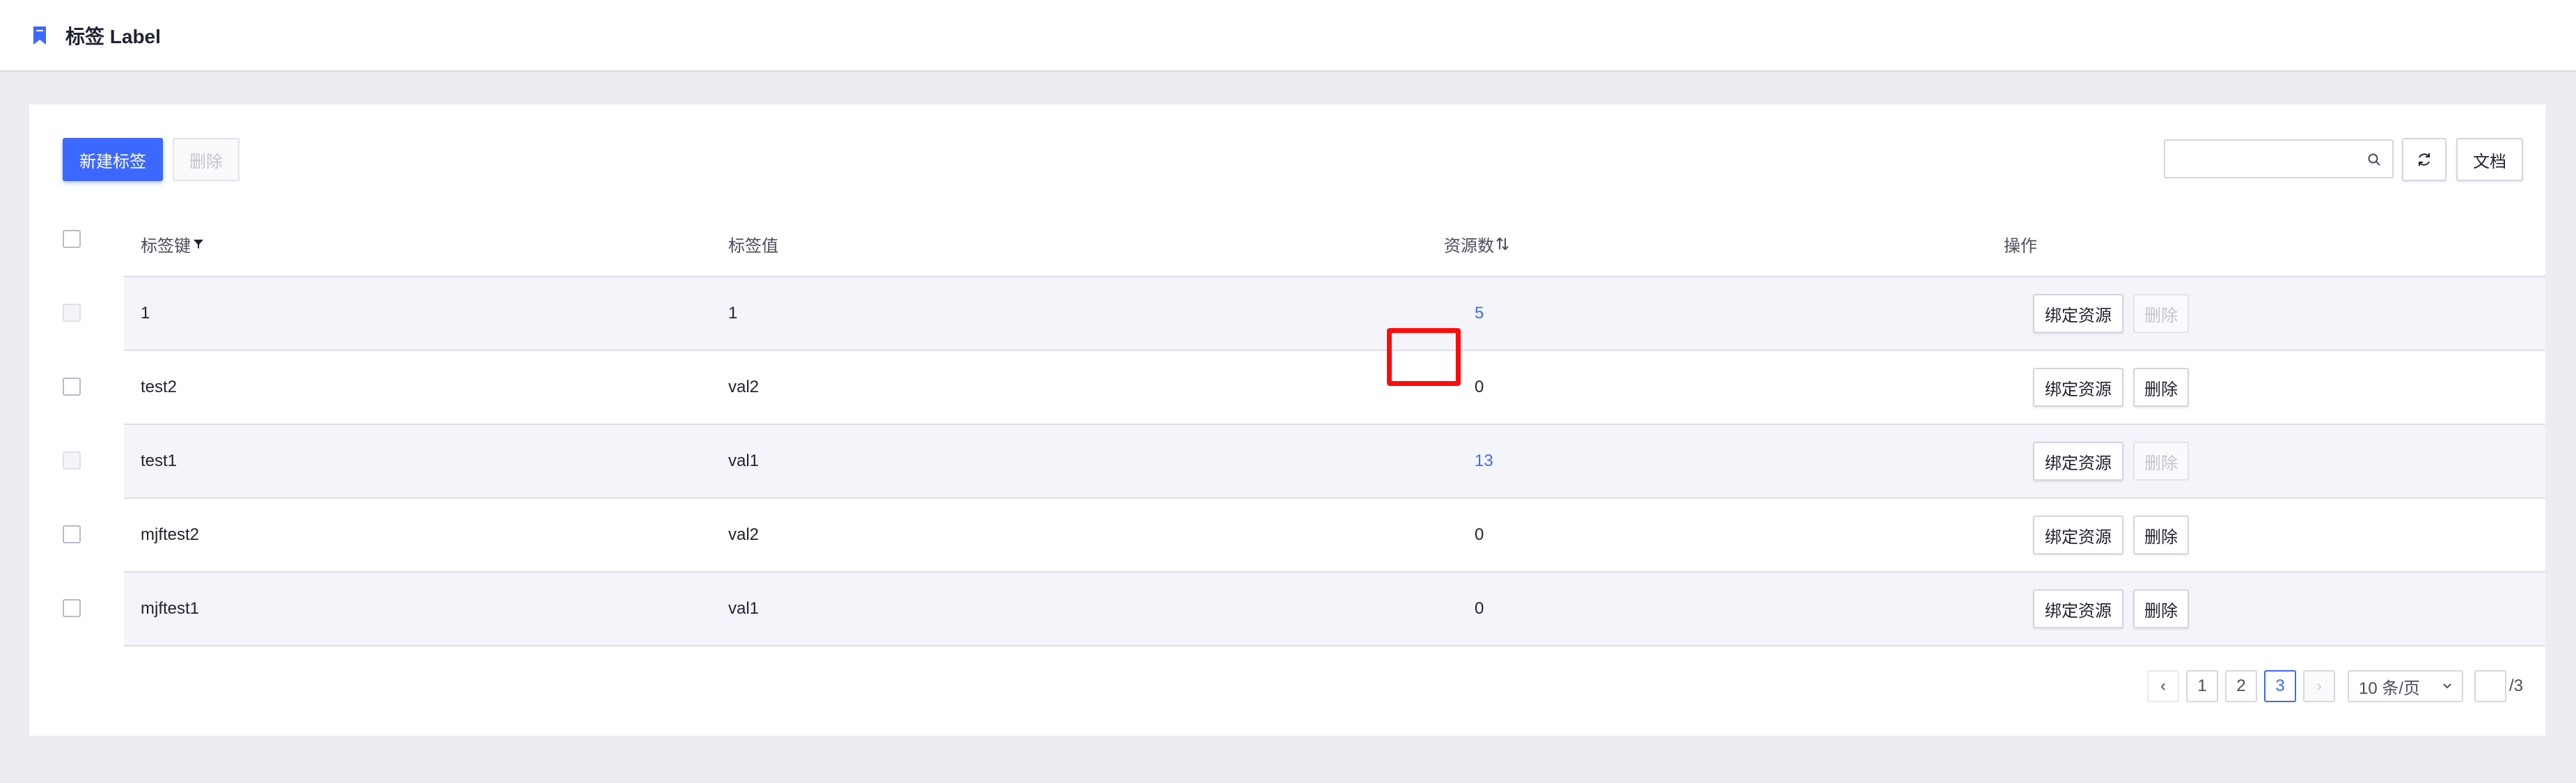 This screenshot has width=2576, height=783. I want to click on page-title: 标签 Label, so click(113, 36).